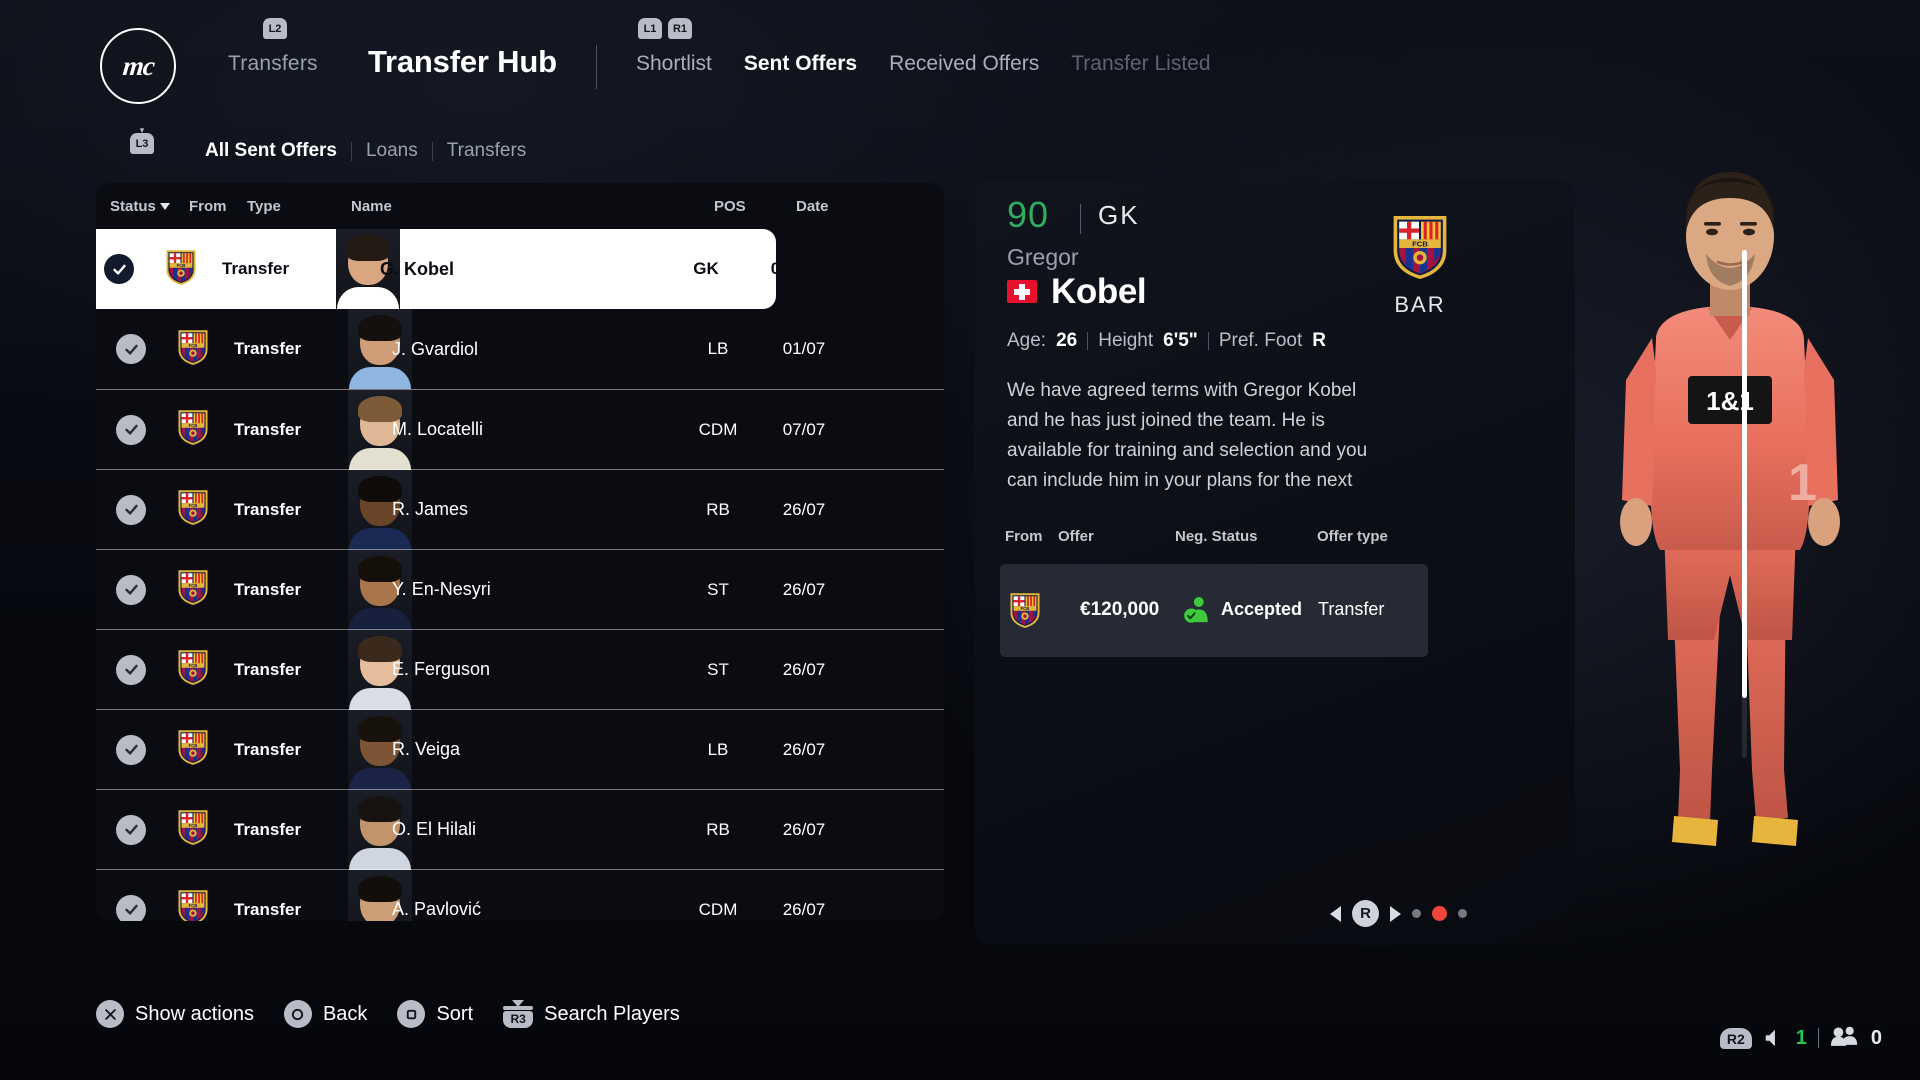  I want to click on column-header-name: Name, so click(371, 206).